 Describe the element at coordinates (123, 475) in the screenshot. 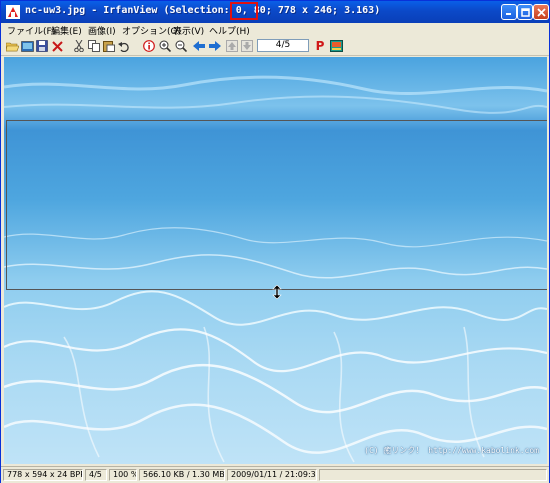

I see `status-zoom: 100 %` at that location.